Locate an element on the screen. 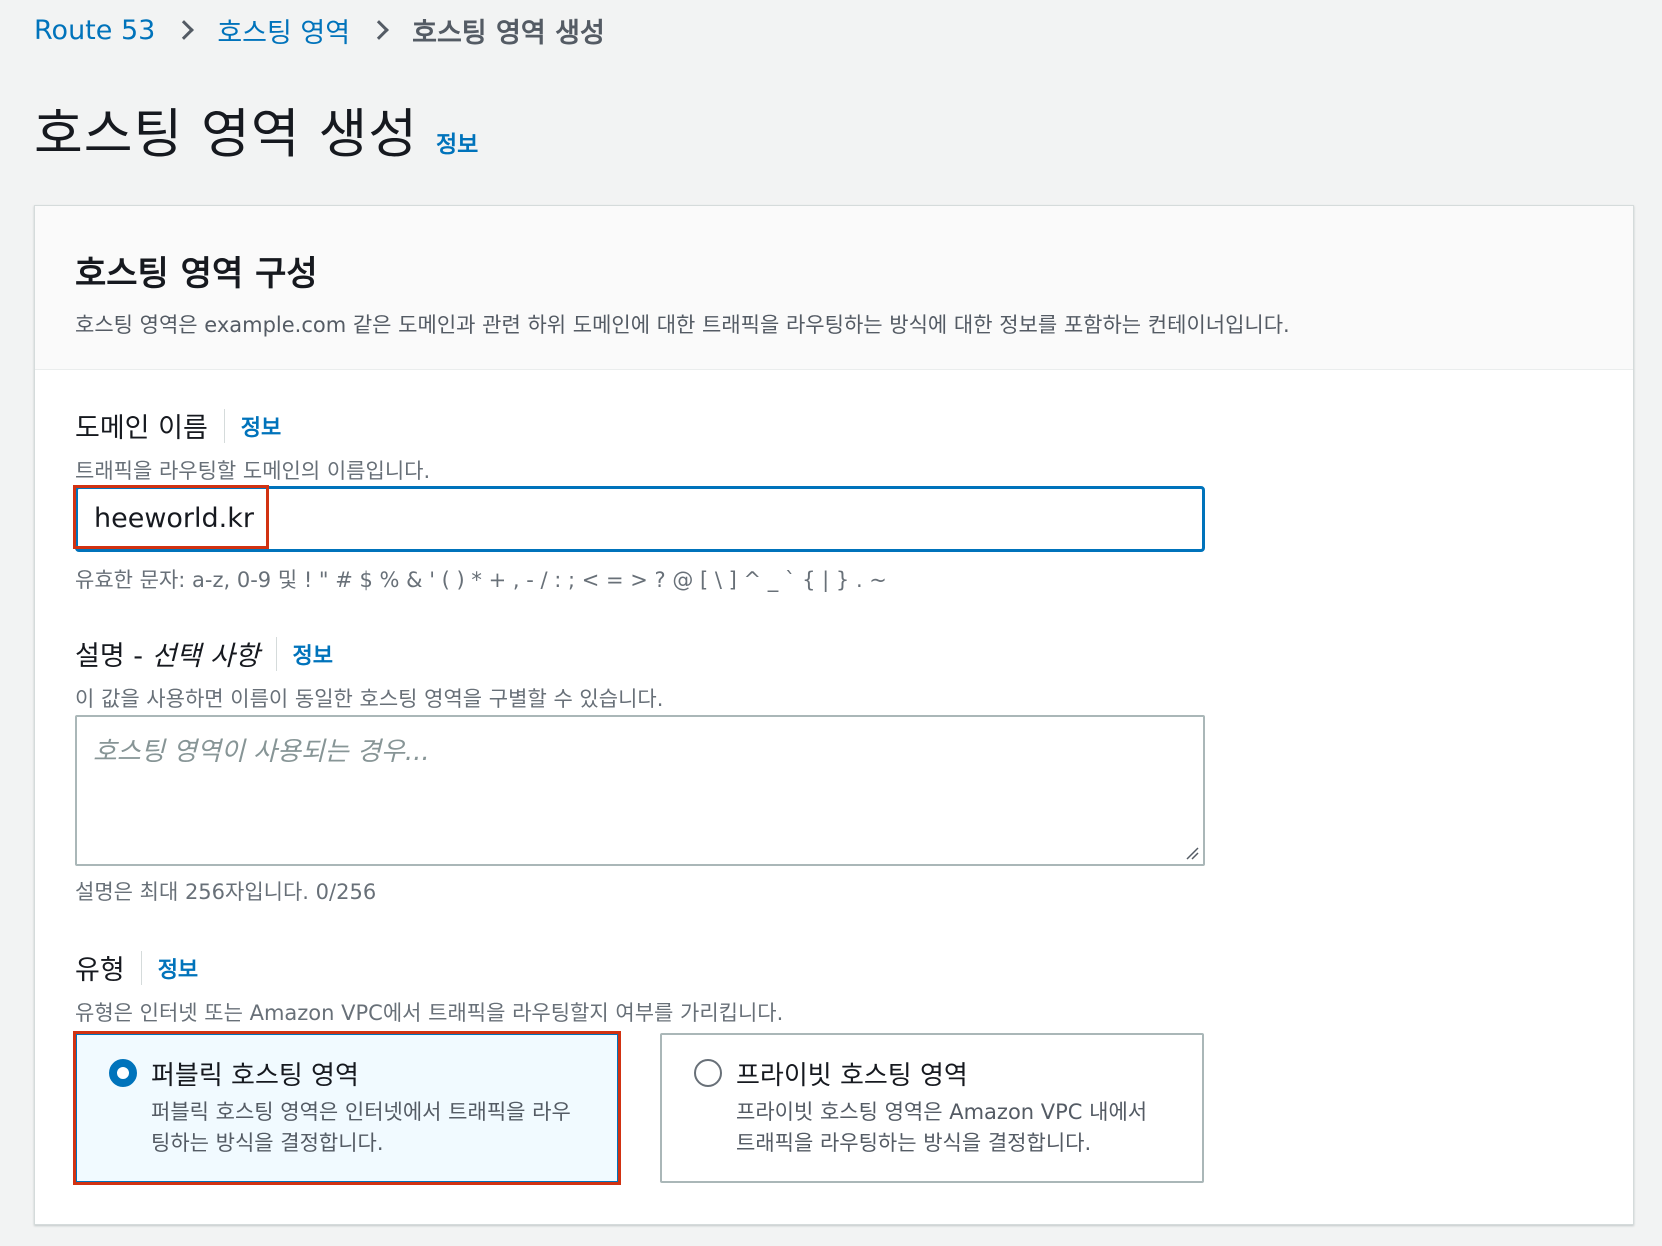 The width and height of the screenshot is (1662, 1246). private-tile-title: 프라이빗 호스팅 영역 is located at coordinates (852, 1076).